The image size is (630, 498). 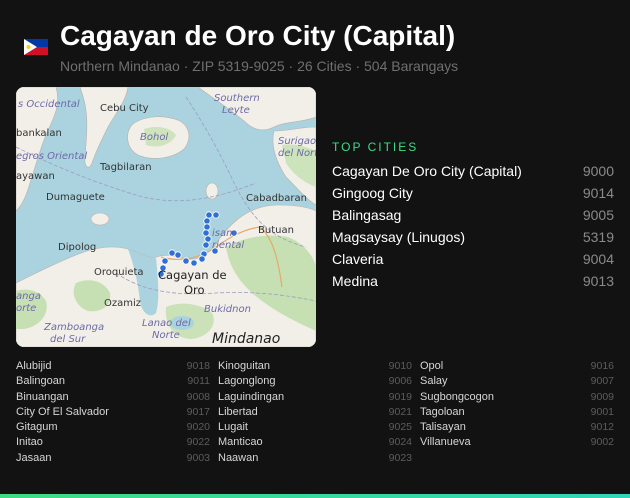 I want to click on map-label-cebu: Cebu City, so click(x=124, y=108).